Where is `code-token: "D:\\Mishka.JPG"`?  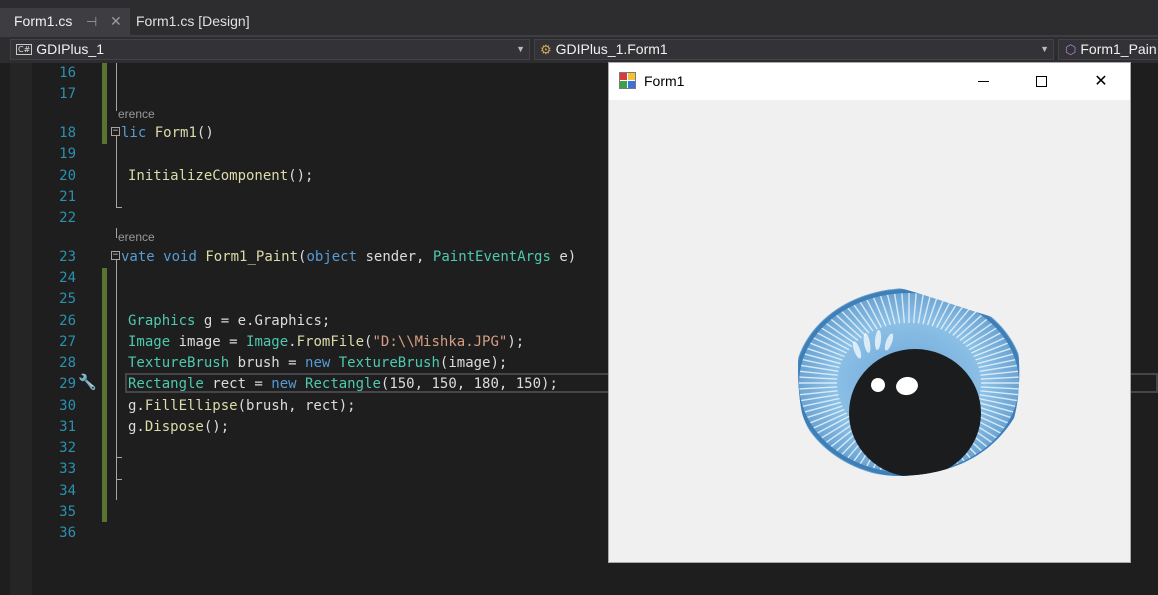
code-token: "D:\\Mishka.JPG" is located at coordinates (440, 342).